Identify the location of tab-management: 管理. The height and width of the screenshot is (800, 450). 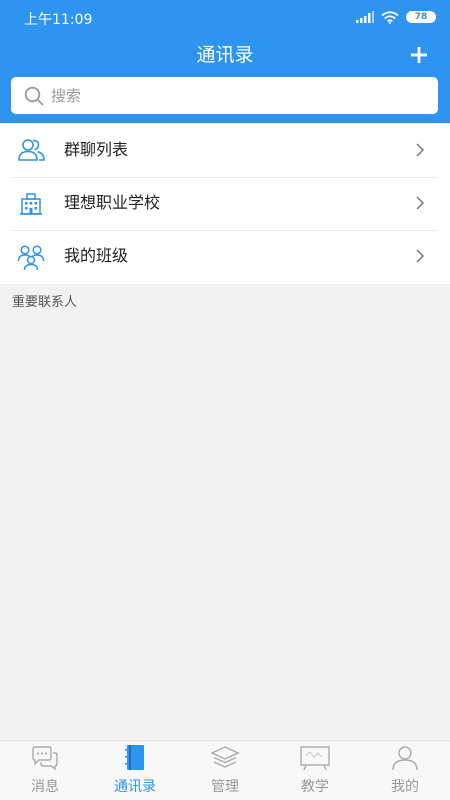
(225, 770).